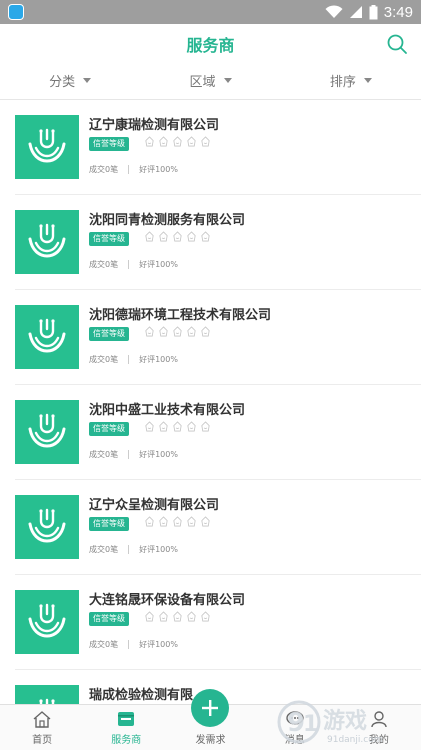 Image resolution: width=421 pixels, height=750 pixels. I want to click on svg-text: 1, so click(310, 724).